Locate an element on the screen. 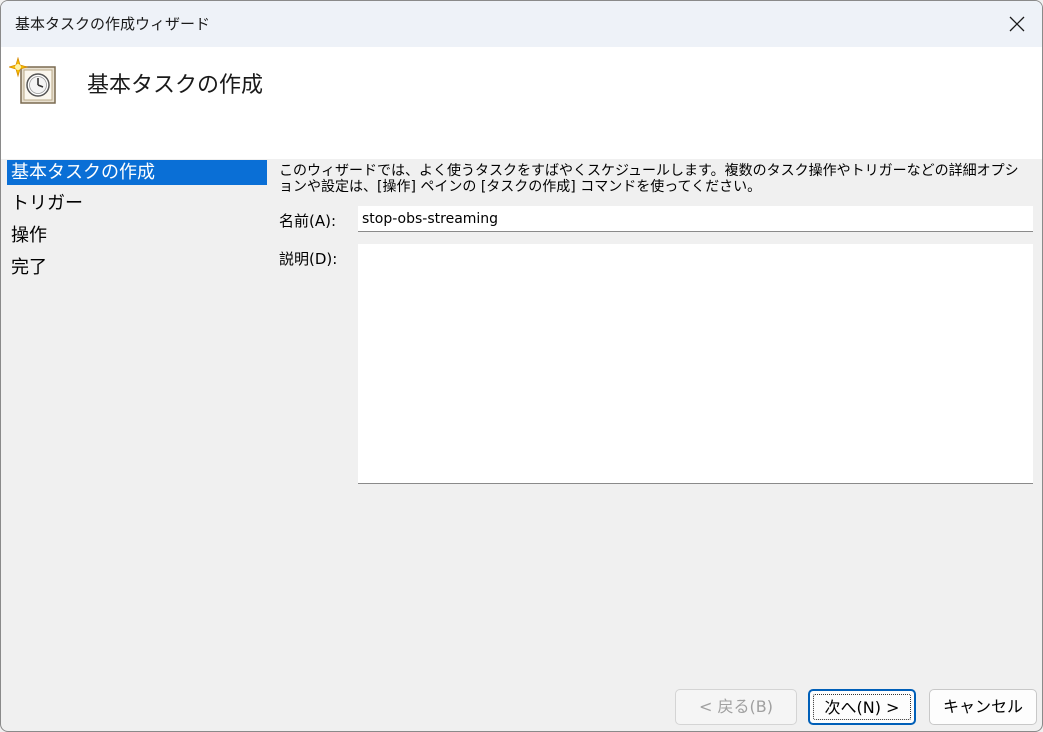 This screenshot has height=732, width=1043. focus-outline is located at coordinates (862, 707).